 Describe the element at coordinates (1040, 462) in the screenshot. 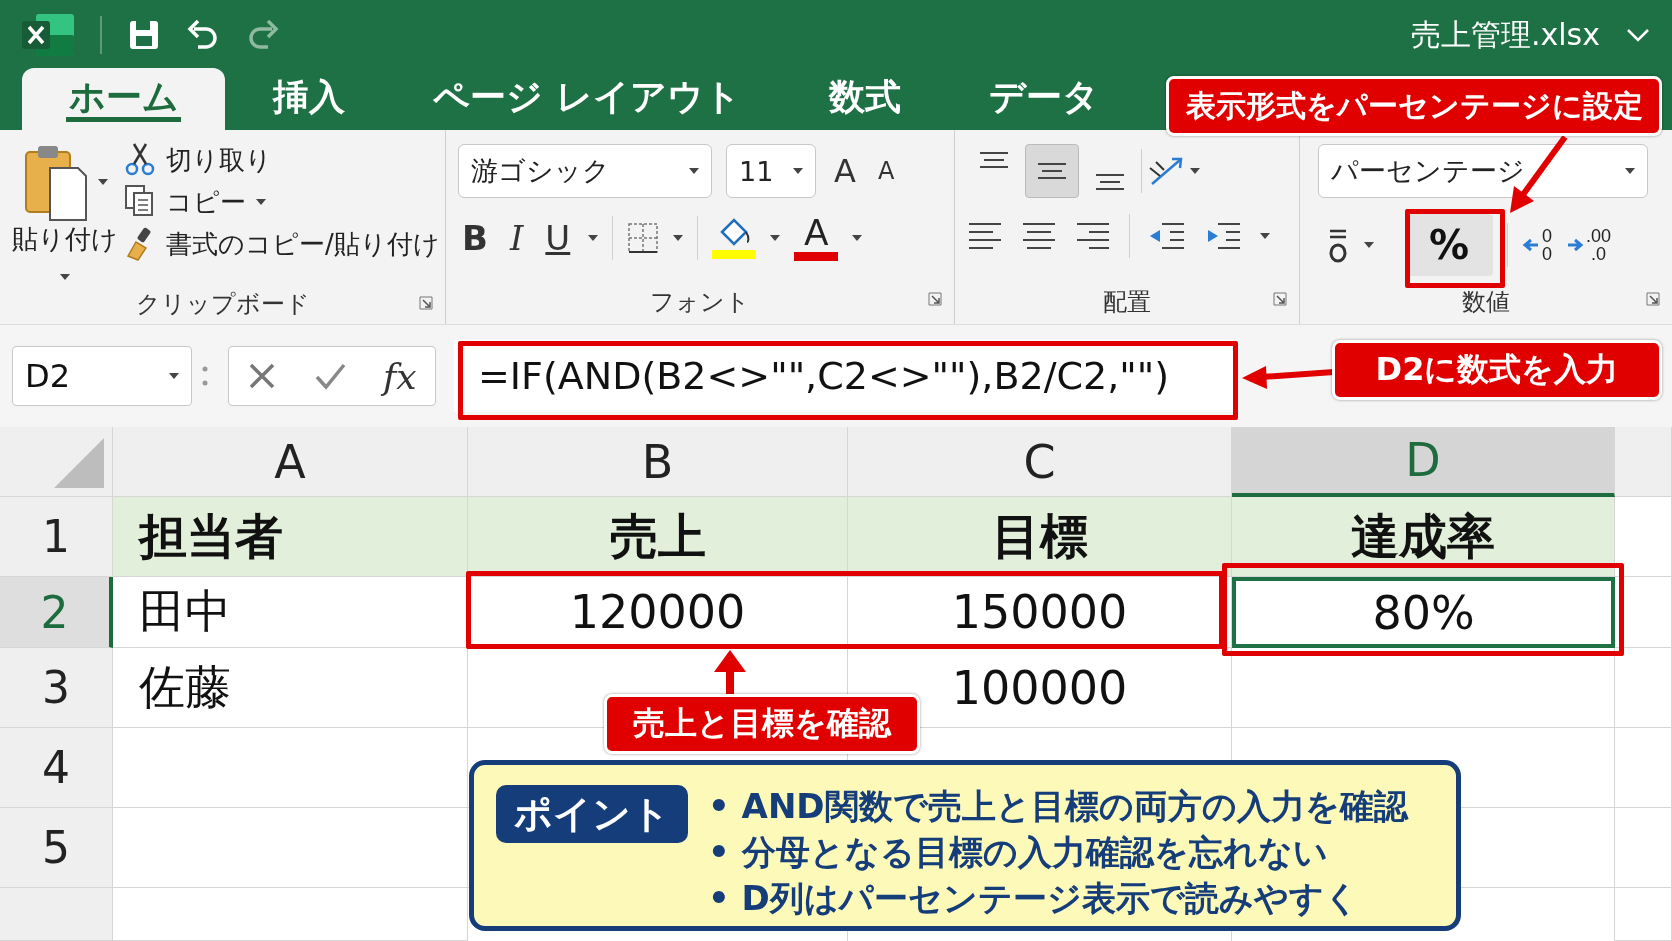

I see `column-header: C` at that location.